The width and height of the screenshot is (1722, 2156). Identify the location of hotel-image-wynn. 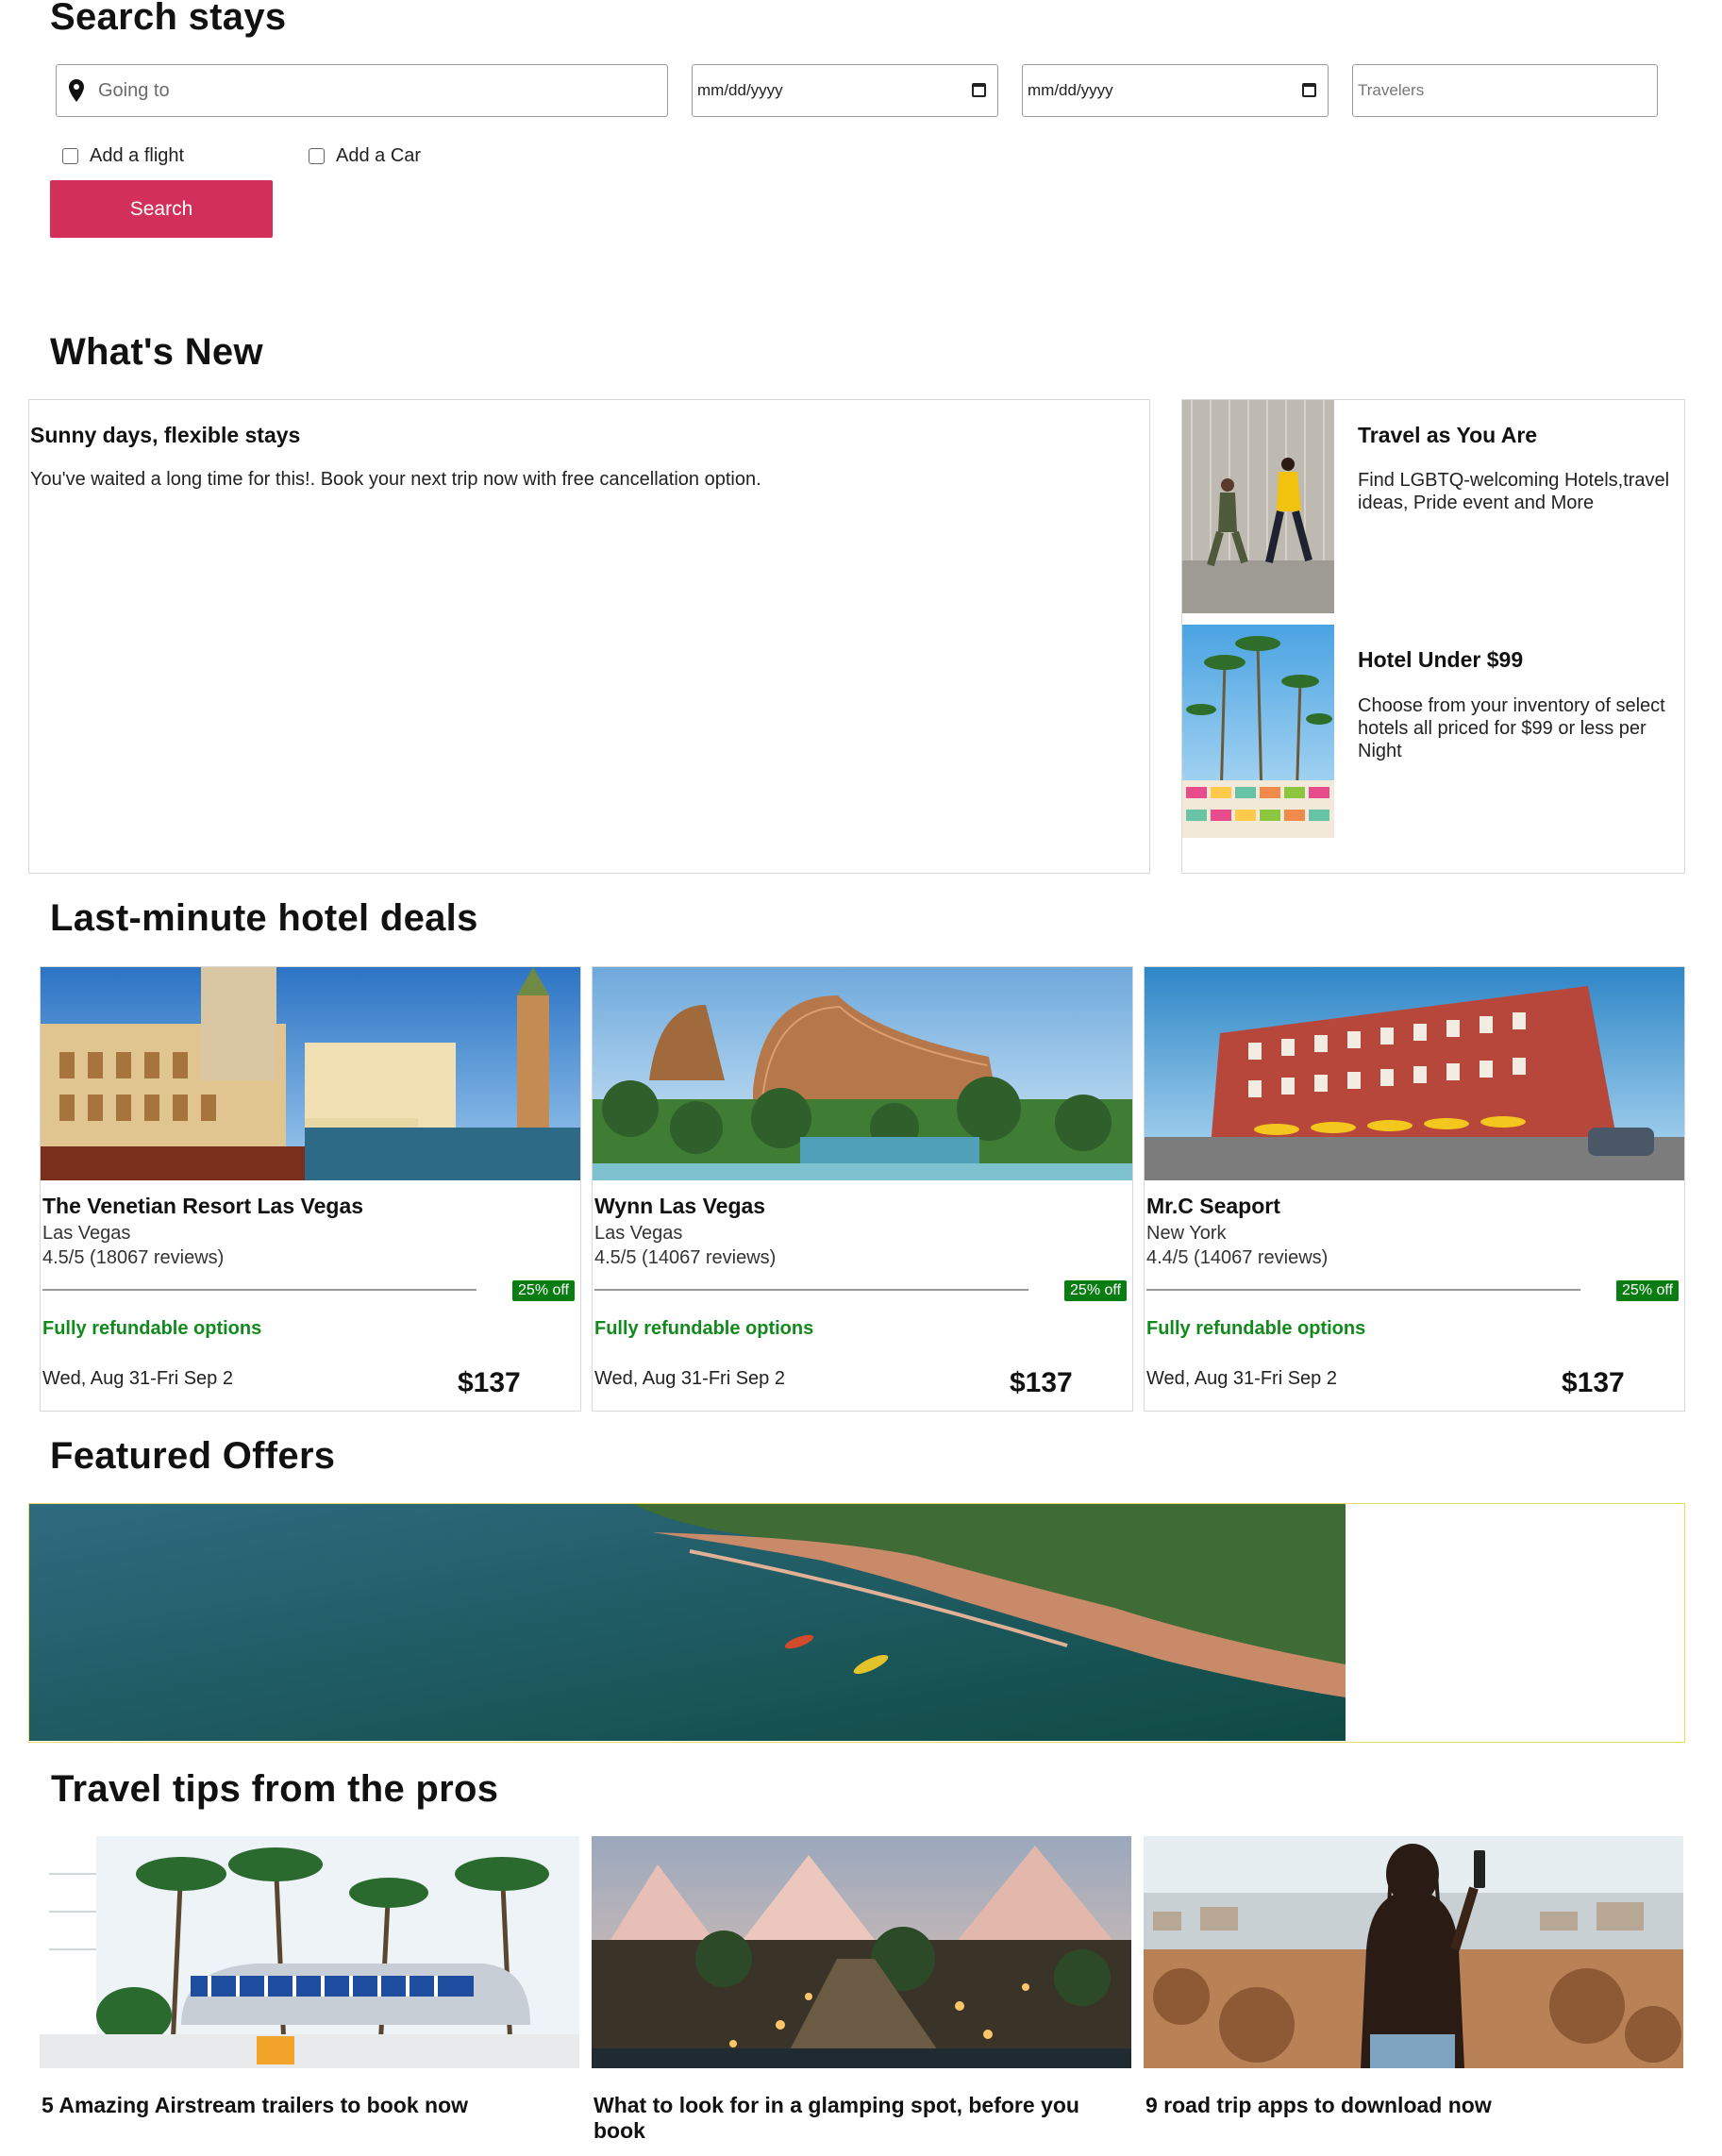
(863, 1073).